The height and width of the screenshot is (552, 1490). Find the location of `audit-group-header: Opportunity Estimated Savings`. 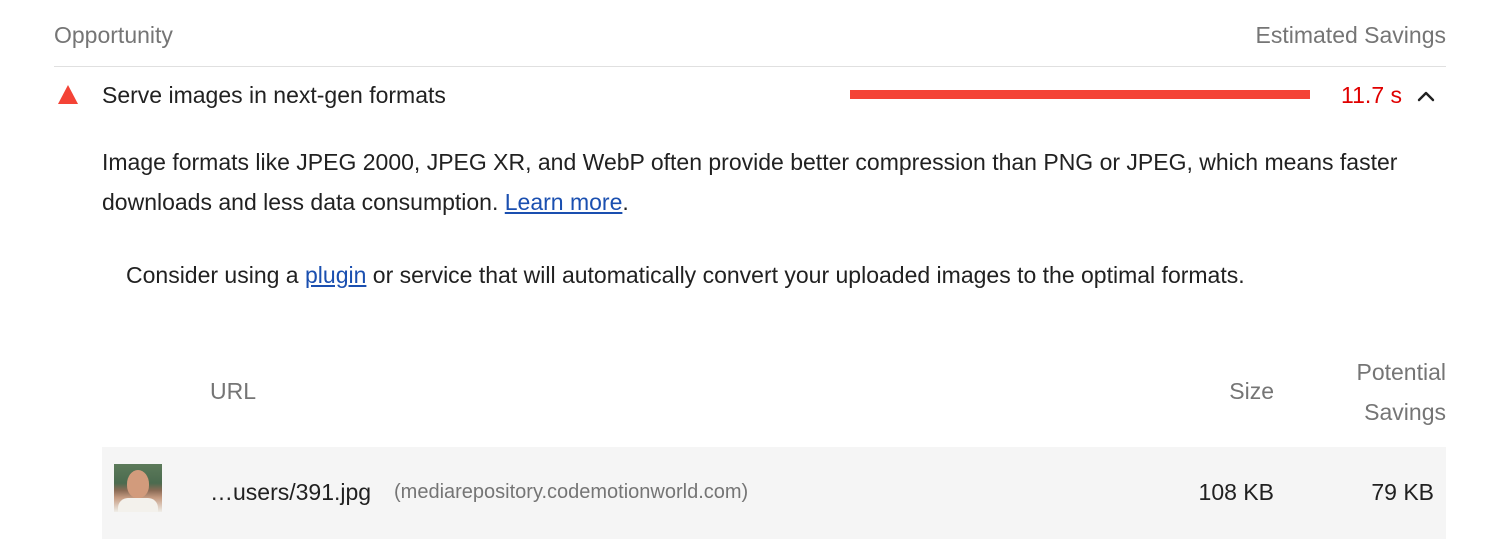

audit-group-header: Opportunity Estimated Savings is located at coordinates (750, 44).